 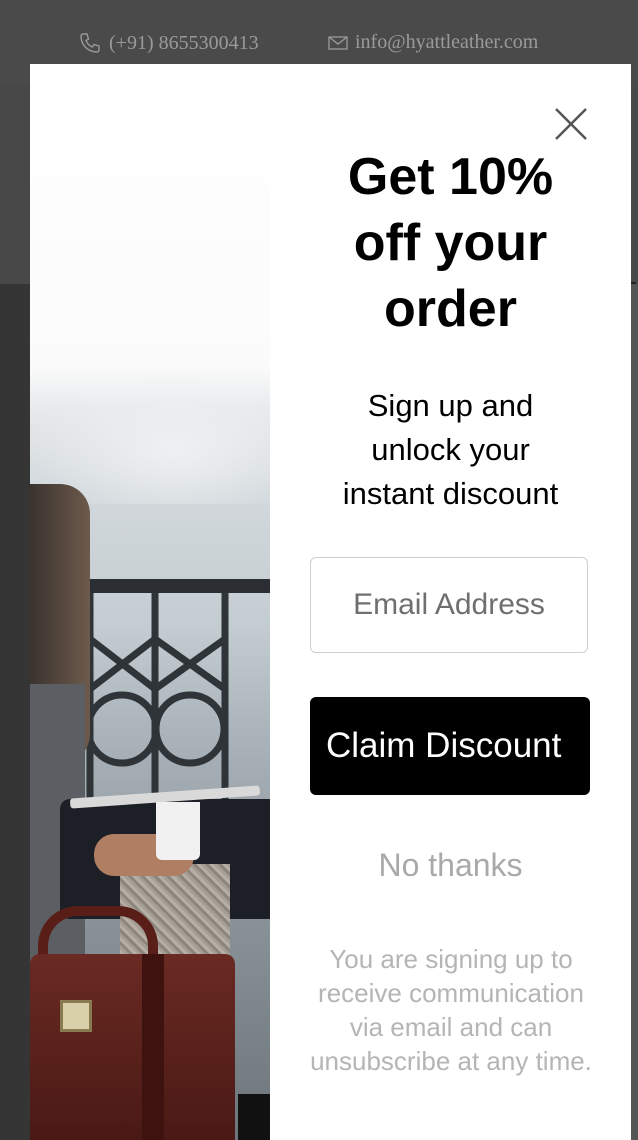 I want to click on subhead-line: unlock your, so click(x=450, y=449).